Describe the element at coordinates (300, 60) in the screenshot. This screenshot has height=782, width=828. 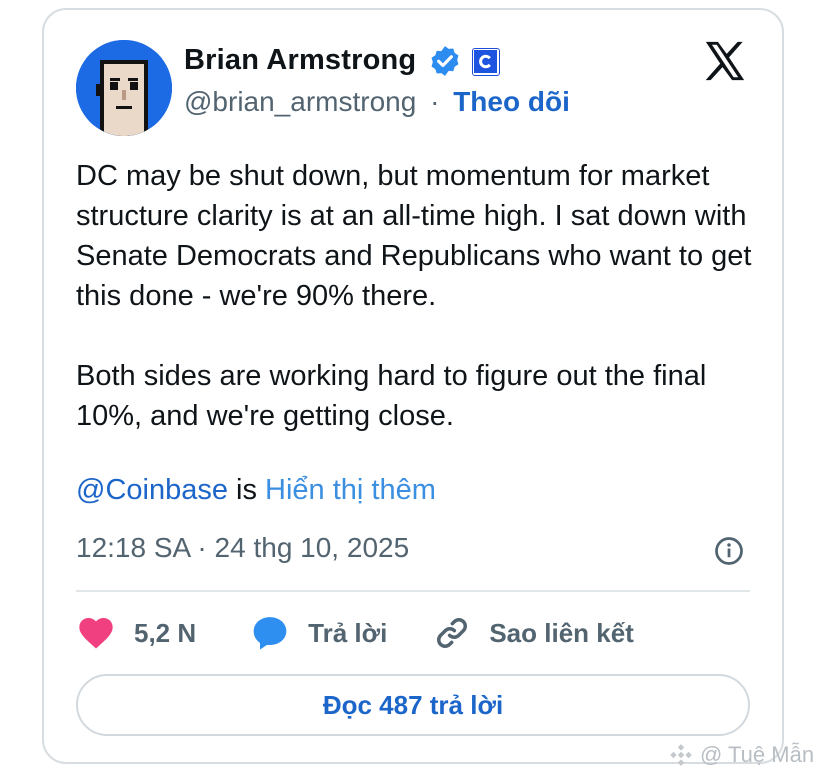
I see `author-name: Brian Armstrong` at that location.